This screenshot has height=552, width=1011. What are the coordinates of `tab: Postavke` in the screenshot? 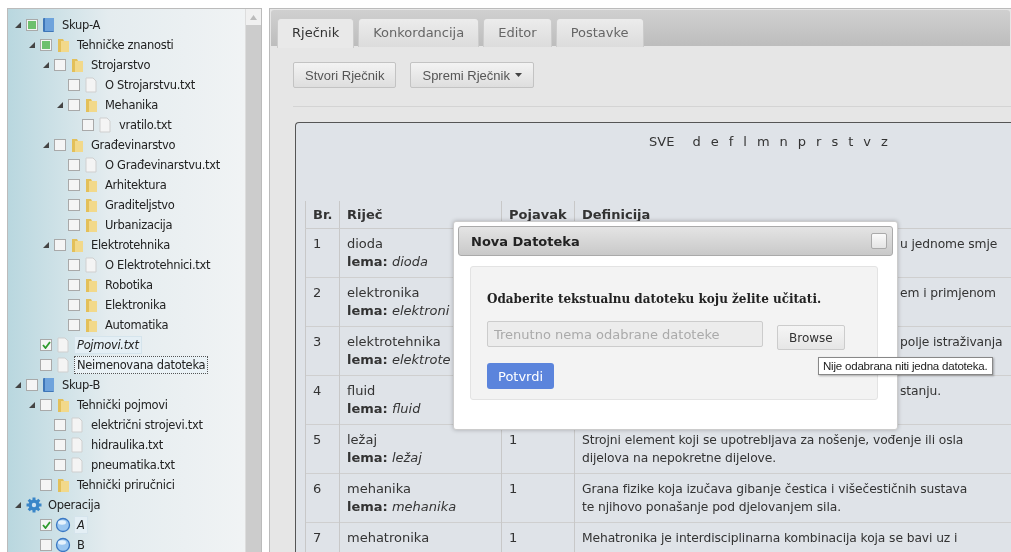 It's located at (599, 32).